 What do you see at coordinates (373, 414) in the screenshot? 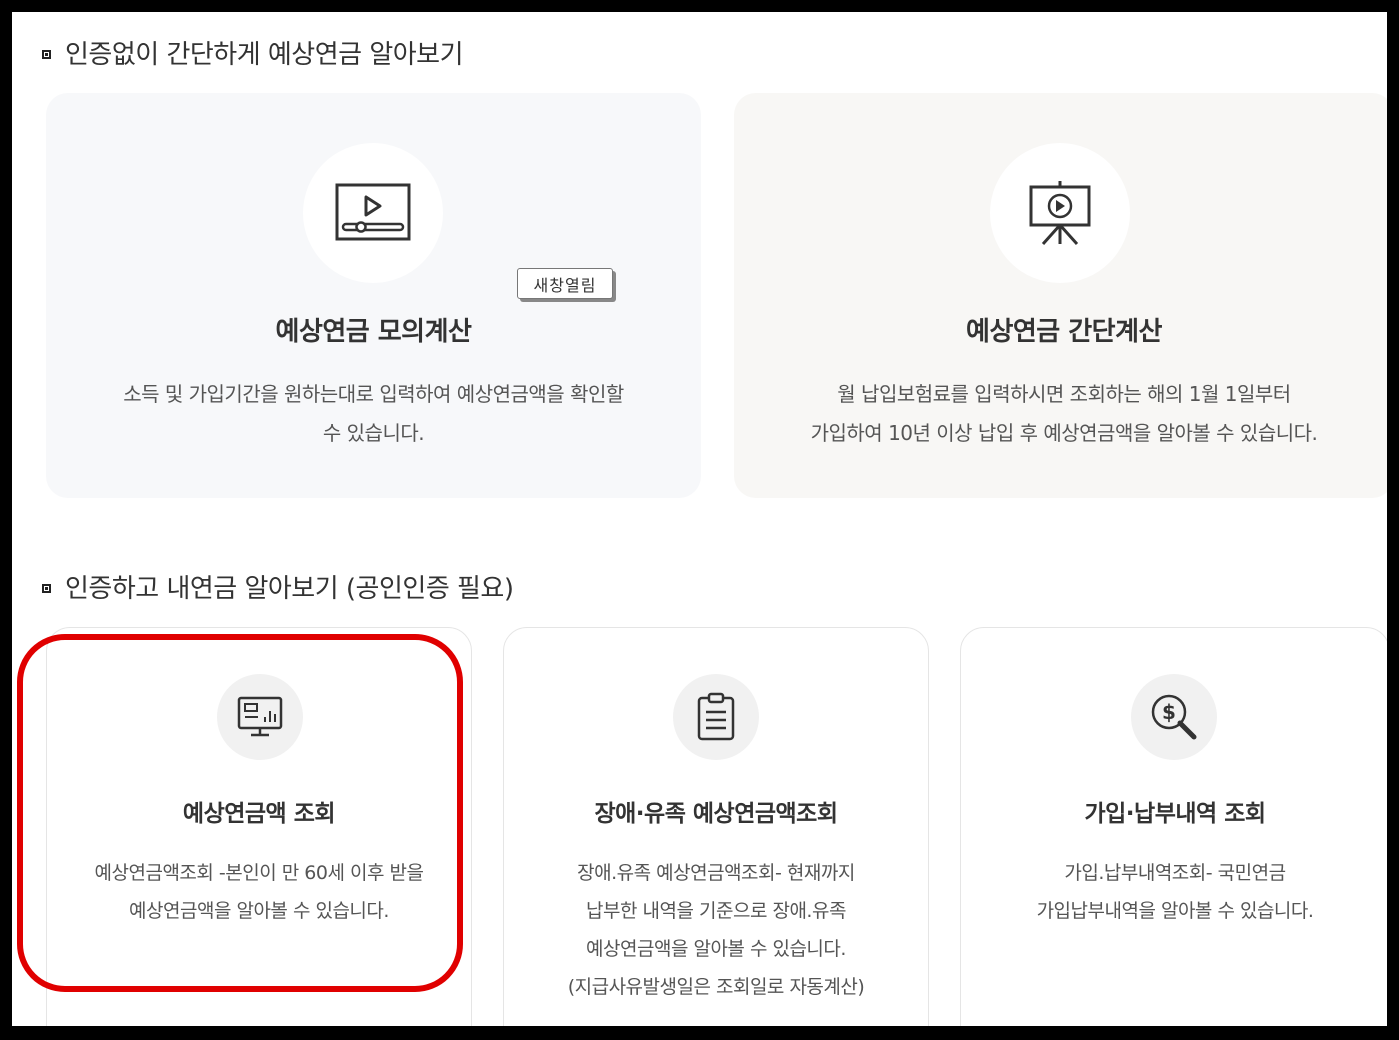
I see `card-description: 소득 및 가입기간을 원하는대로 입력하여 예상연금액을 확인할 수 있습니다.` at bounding box center [373, 414].